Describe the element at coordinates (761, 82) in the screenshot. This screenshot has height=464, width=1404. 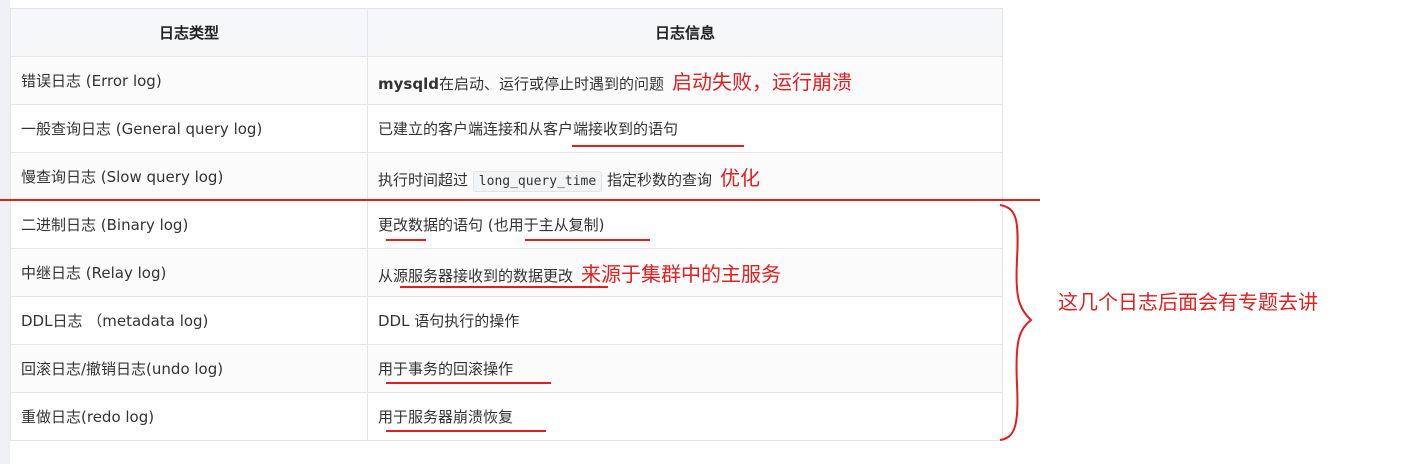
I see `annotation-error-log: 启动失败，运行崩溃` at that location.